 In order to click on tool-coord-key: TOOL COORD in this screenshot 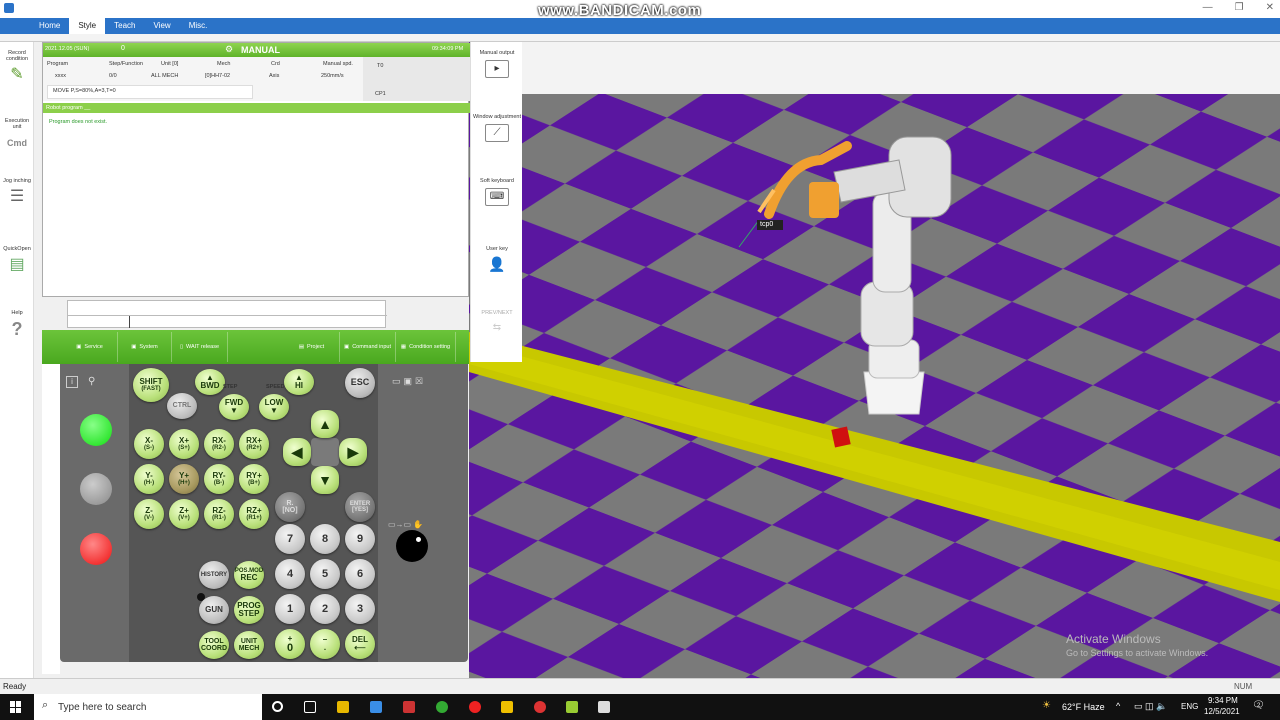, I will do `click(214, 645)`.